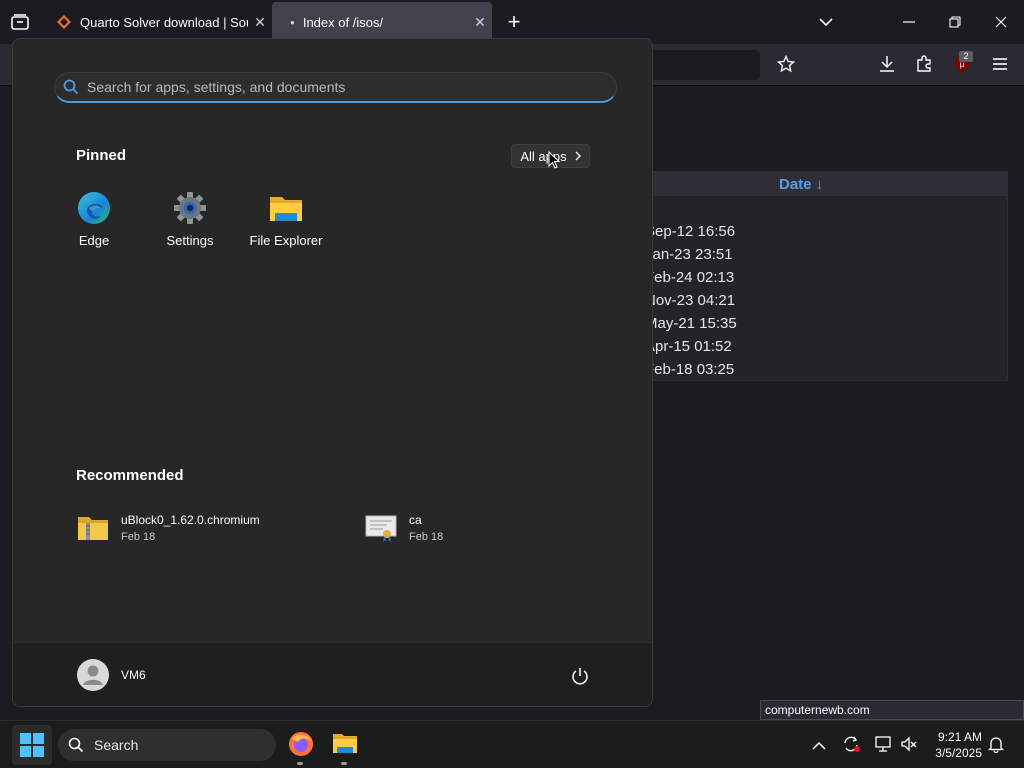 The height and width of the screenshot is (768, 1024). What do you see at coordinates (301, 746) in the screenshot?
I see `firefox-icon` at bounding box center [301, 746].